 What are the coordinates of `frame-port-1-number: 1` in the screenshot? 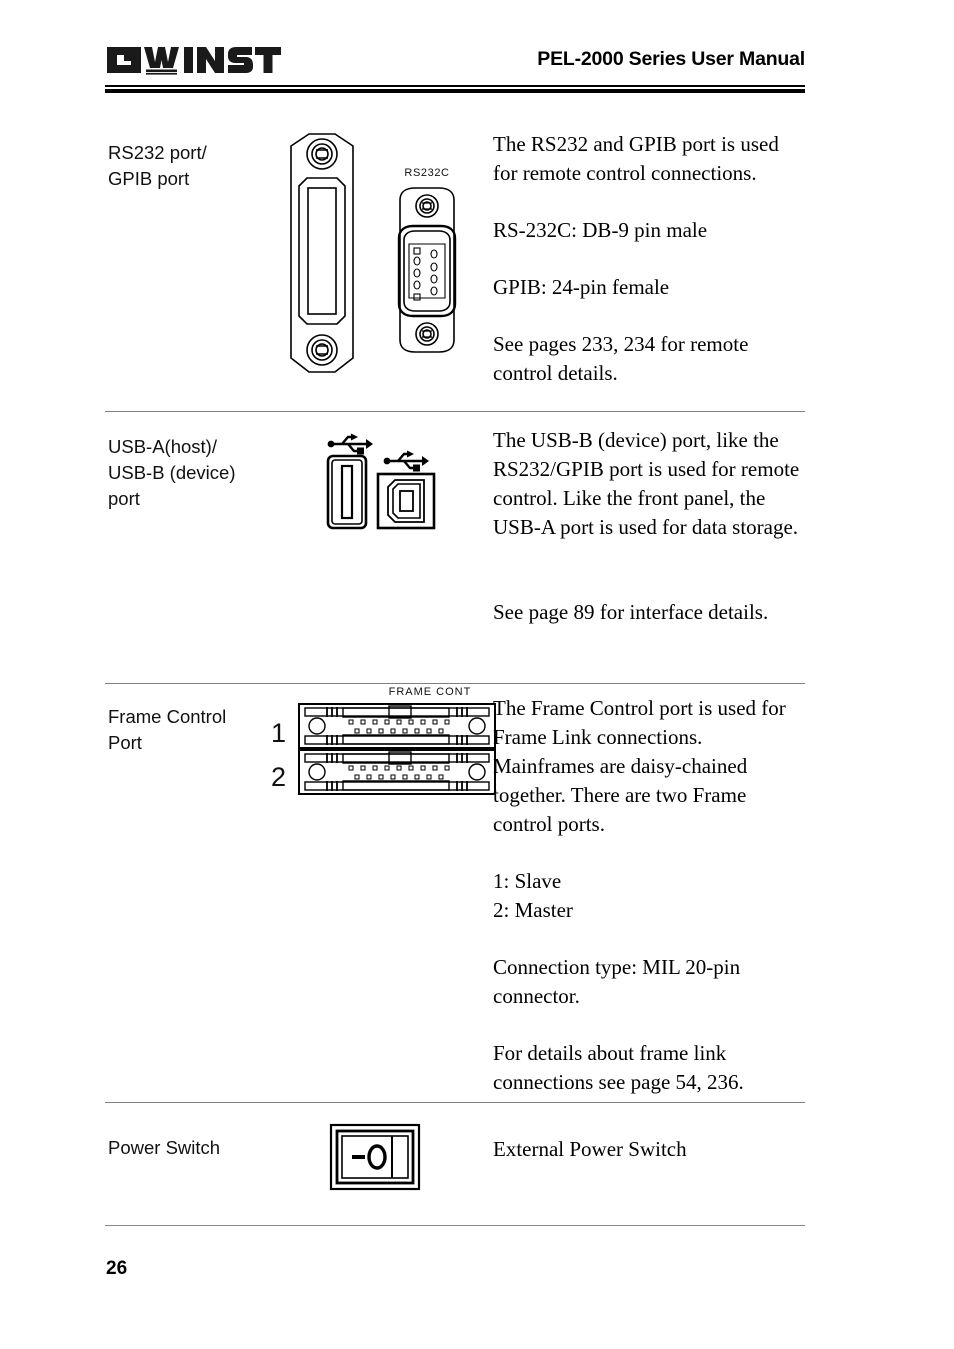 It's located at (279, 733).